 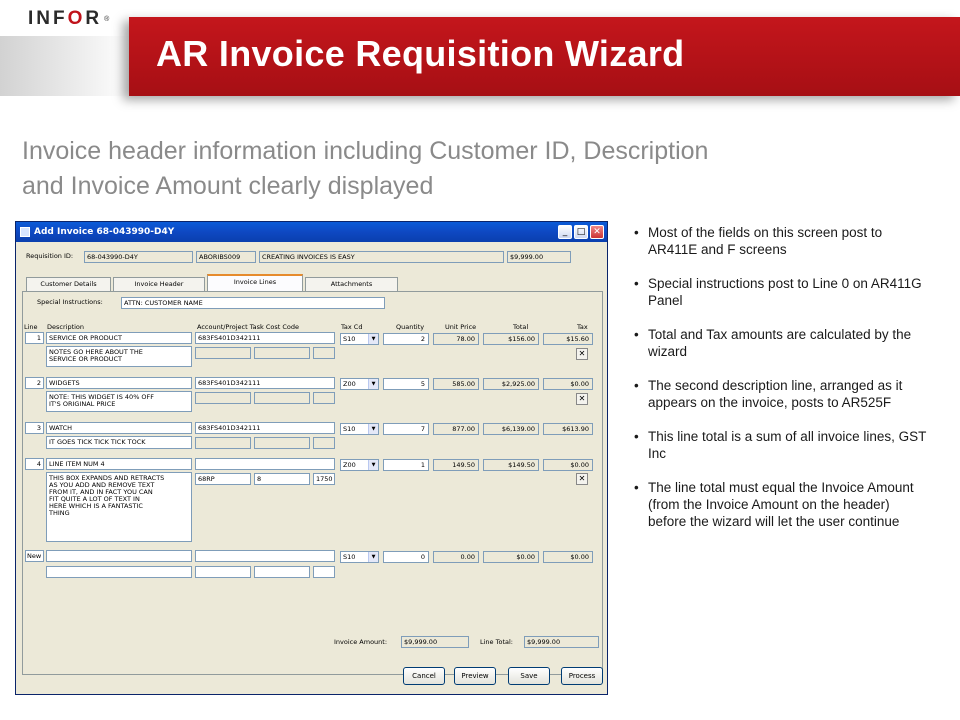 I want to click on col-tax-cd: Tax Cd, so click(x=352, y=327).